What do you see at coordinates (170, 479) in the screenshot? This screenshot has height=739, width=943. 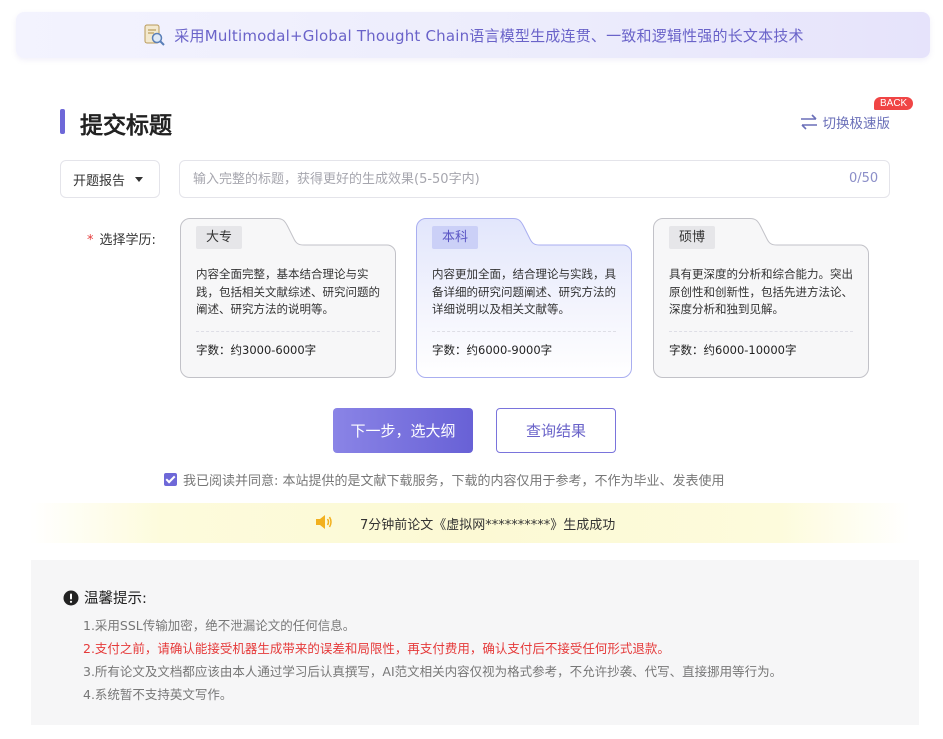 I see `agreement-checkbox` at bounding box center [170, 479].